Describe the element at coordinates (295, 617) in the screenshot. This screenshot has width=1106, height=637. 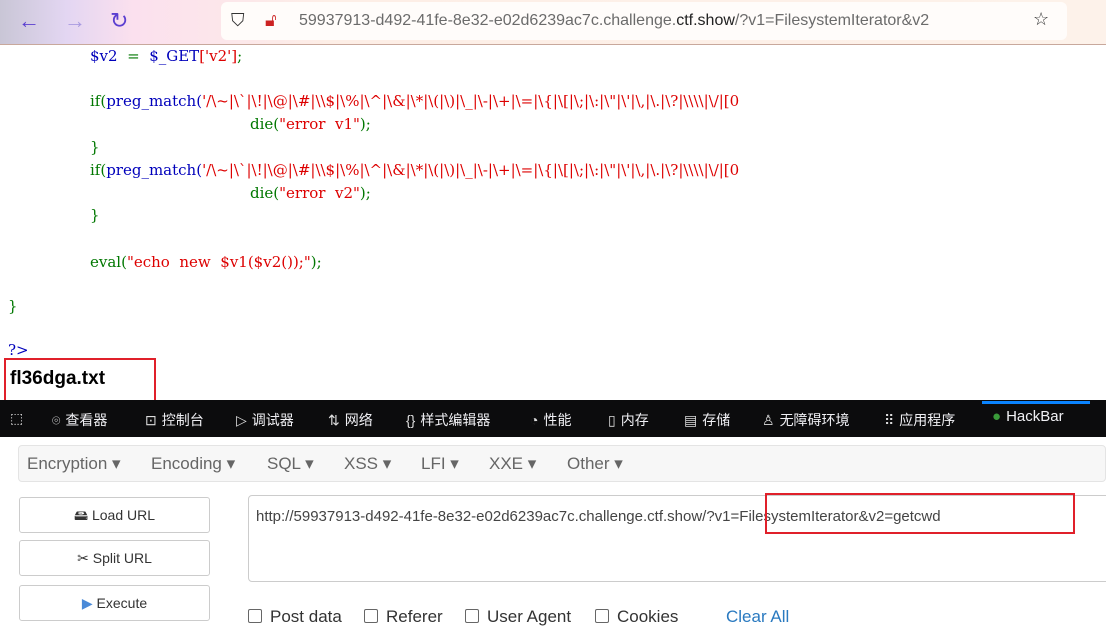
I see `post-data-checkbox: Post data` at that location.